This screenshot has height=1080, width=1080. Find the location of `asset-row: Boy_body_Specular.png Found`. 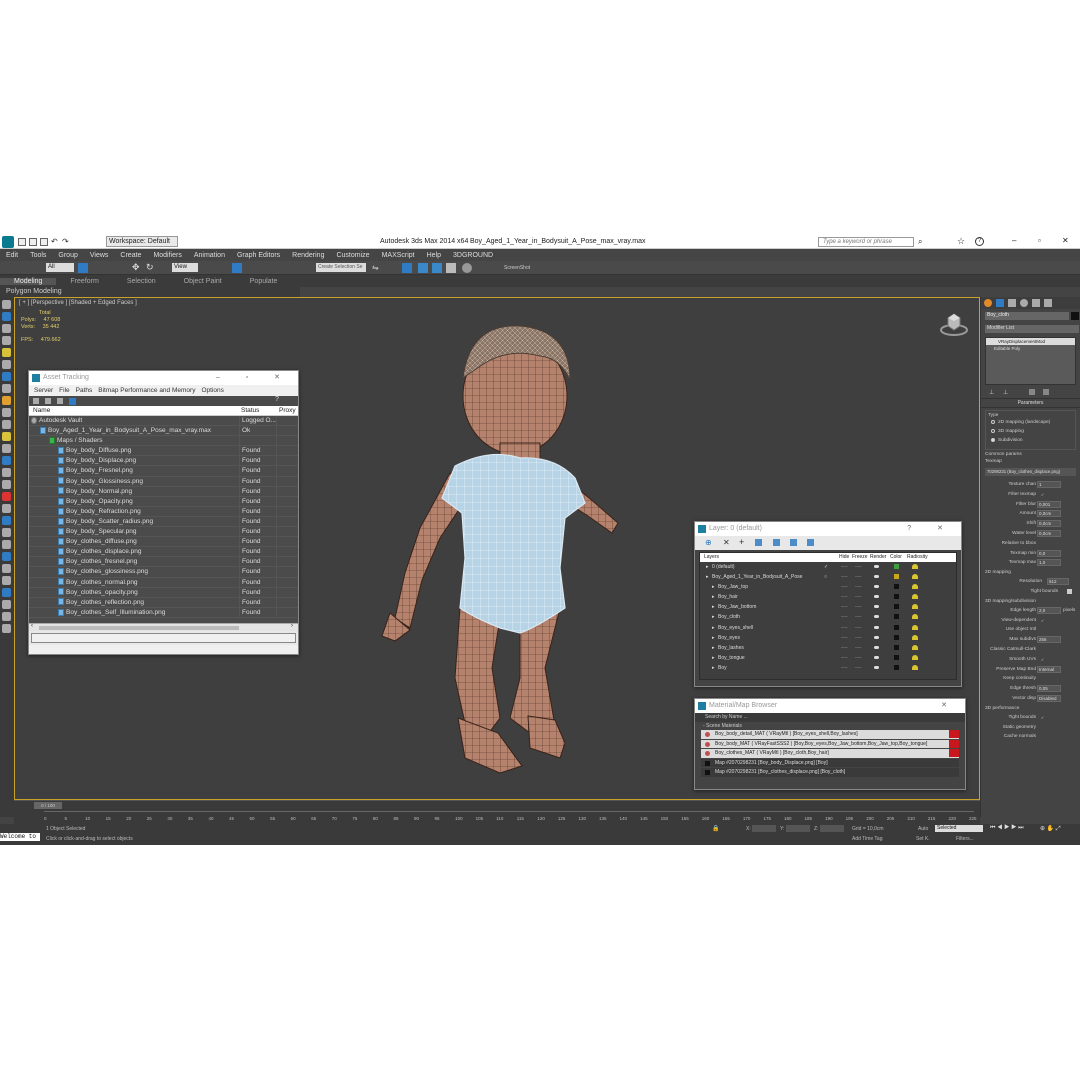

asset-row: Boy_body_Specular.png Found is located at coordinates (163, 532).